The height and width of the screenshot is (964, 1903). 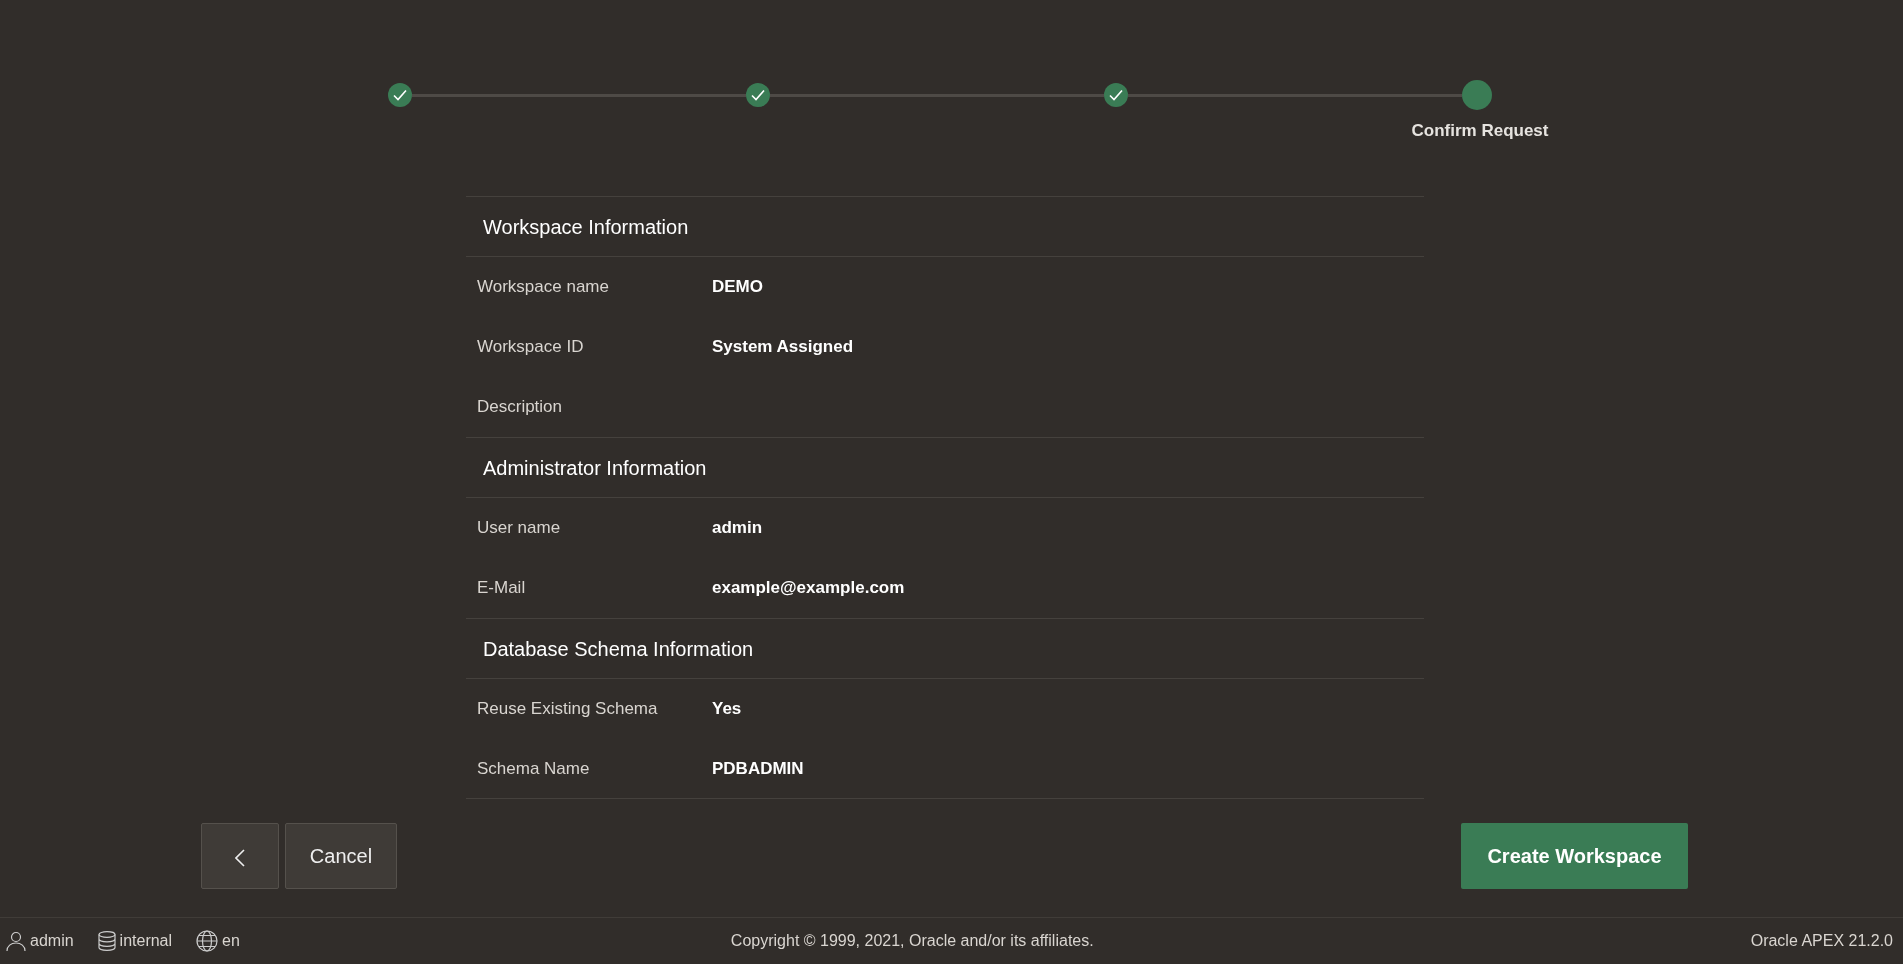 I want to click on language-link: en, so click(x=231, y=941).